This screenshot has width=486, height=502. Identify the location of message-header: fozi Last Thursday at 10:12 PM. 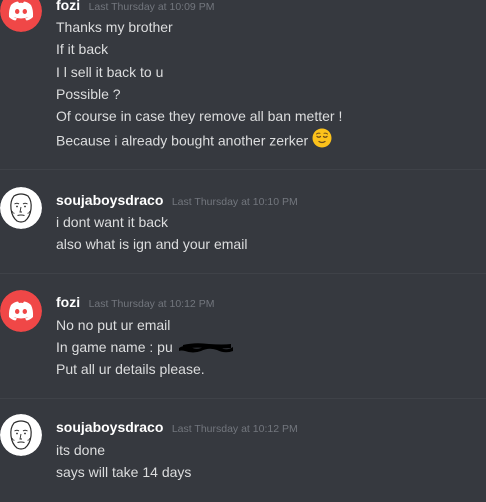
(135, 303).